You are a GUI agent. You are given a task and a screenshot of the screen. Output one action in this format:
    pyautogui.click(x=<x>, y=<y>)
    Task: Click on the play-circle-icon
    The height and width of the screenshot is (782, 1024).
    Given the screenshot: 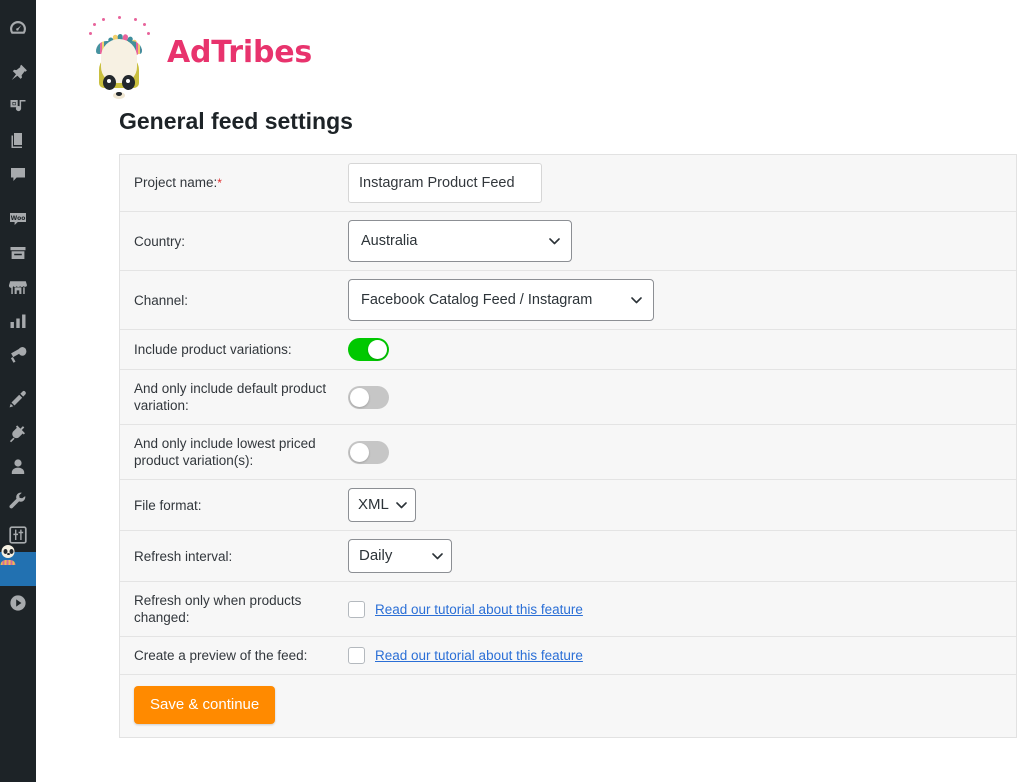 What is the action you would take?
    pyautogui.click(x=18, y=603)
    